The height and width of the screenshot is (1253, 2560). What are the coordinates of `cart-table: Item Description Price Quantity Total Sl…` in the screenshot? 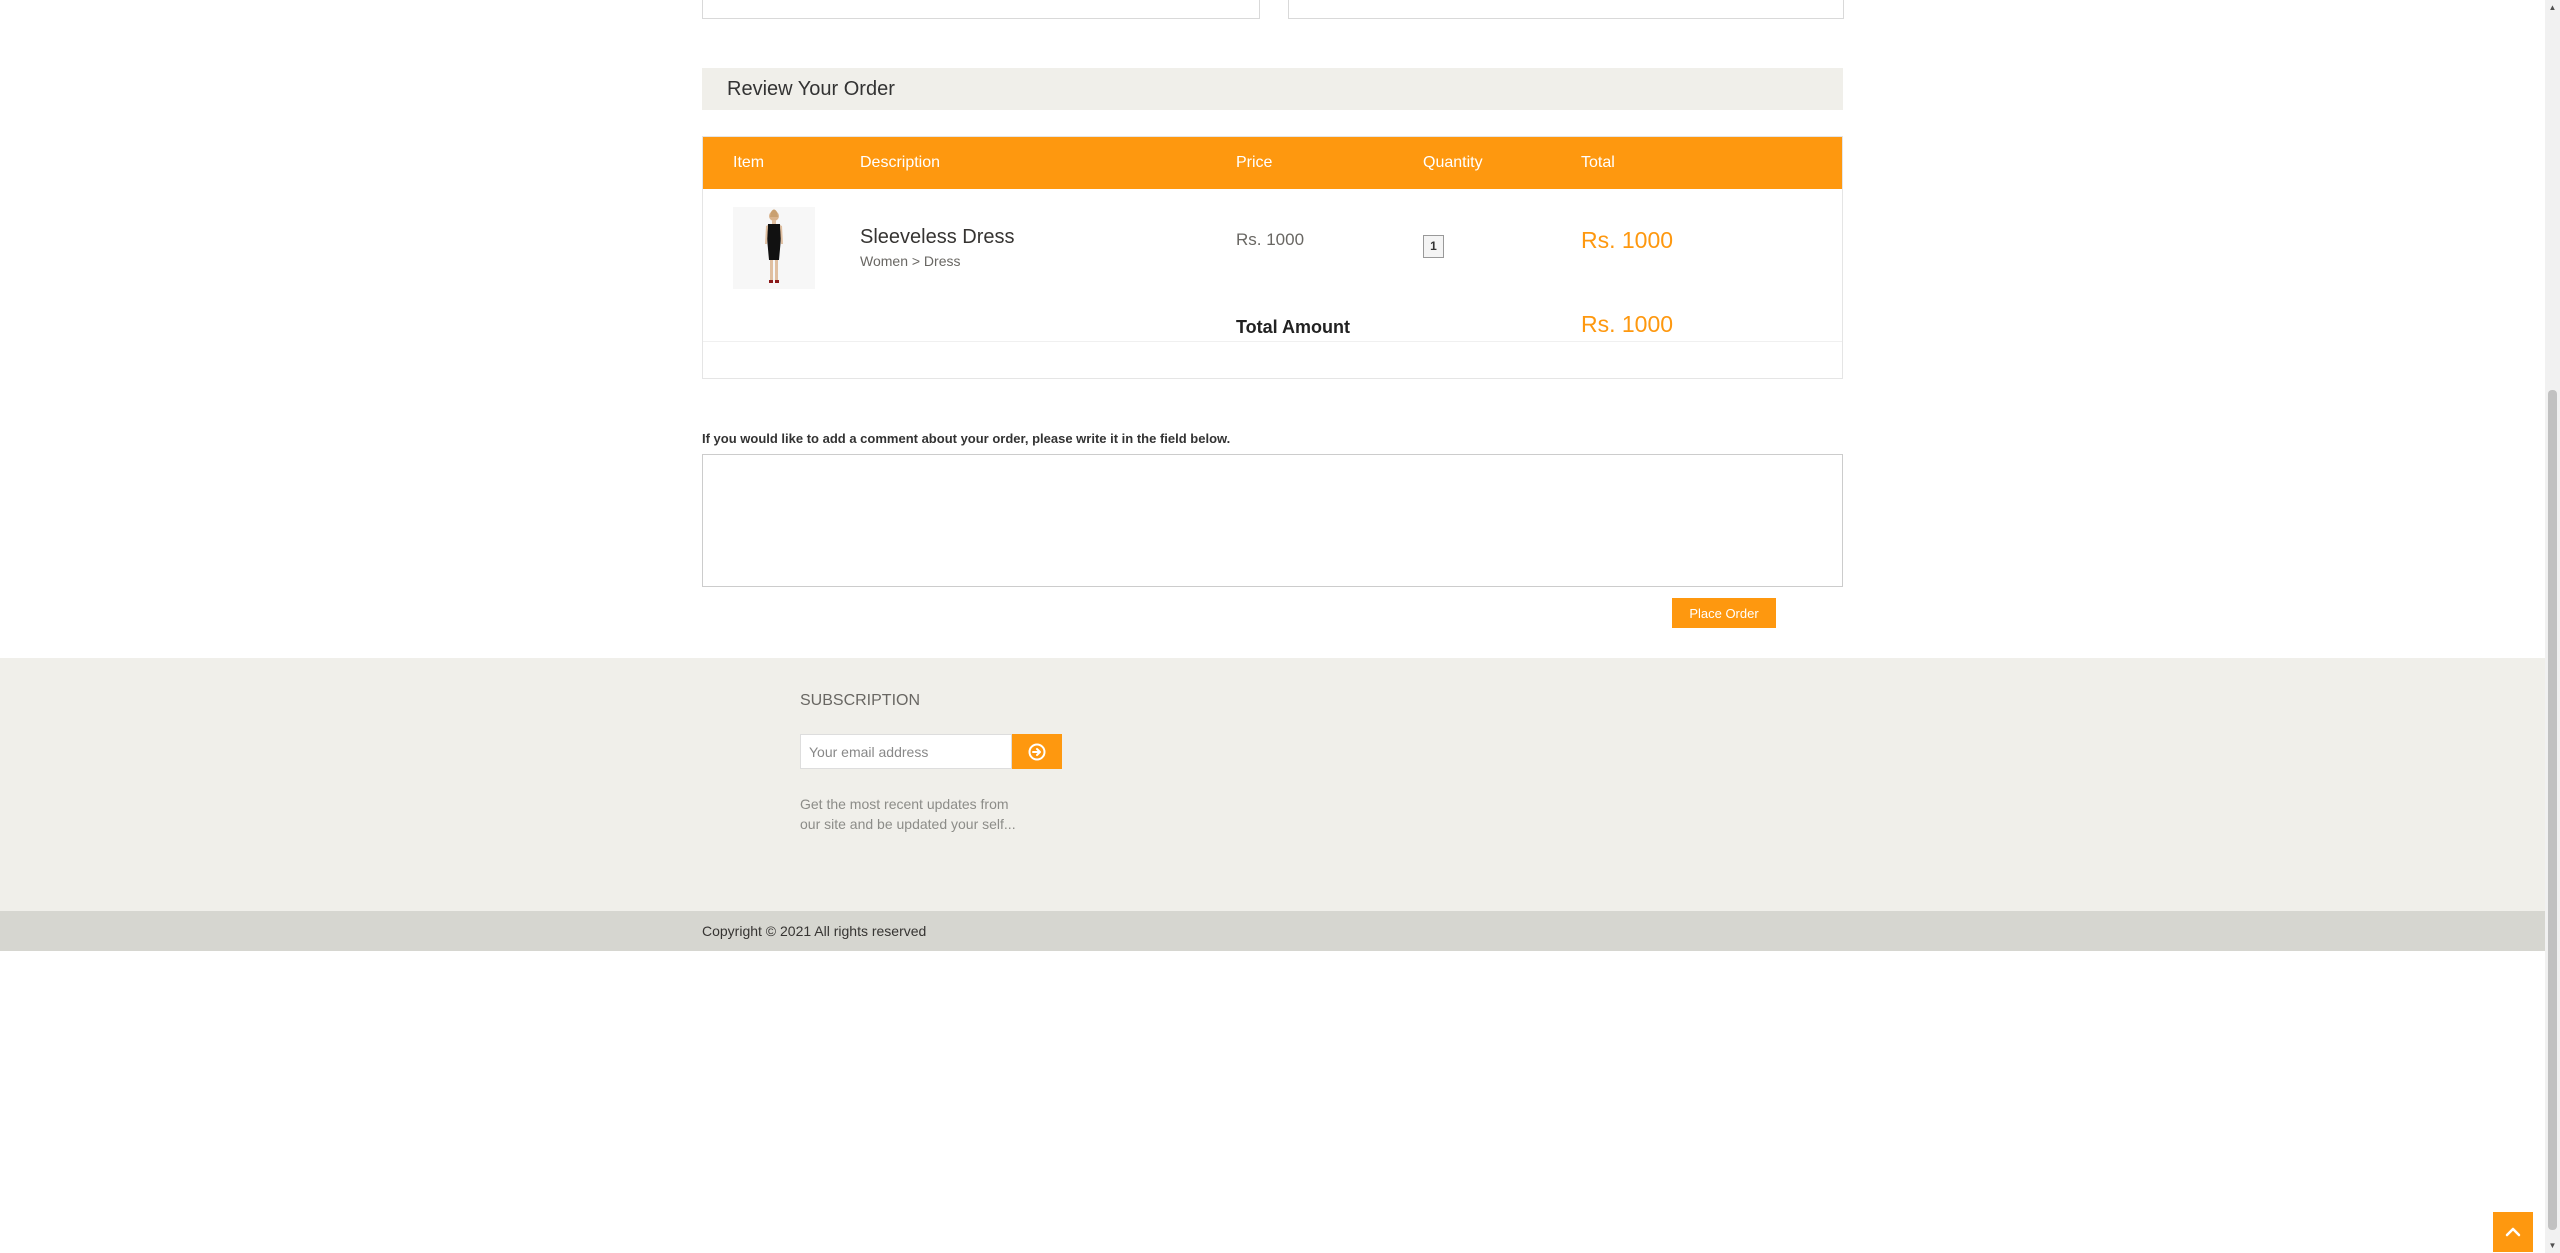 It's located at (1272, 257).